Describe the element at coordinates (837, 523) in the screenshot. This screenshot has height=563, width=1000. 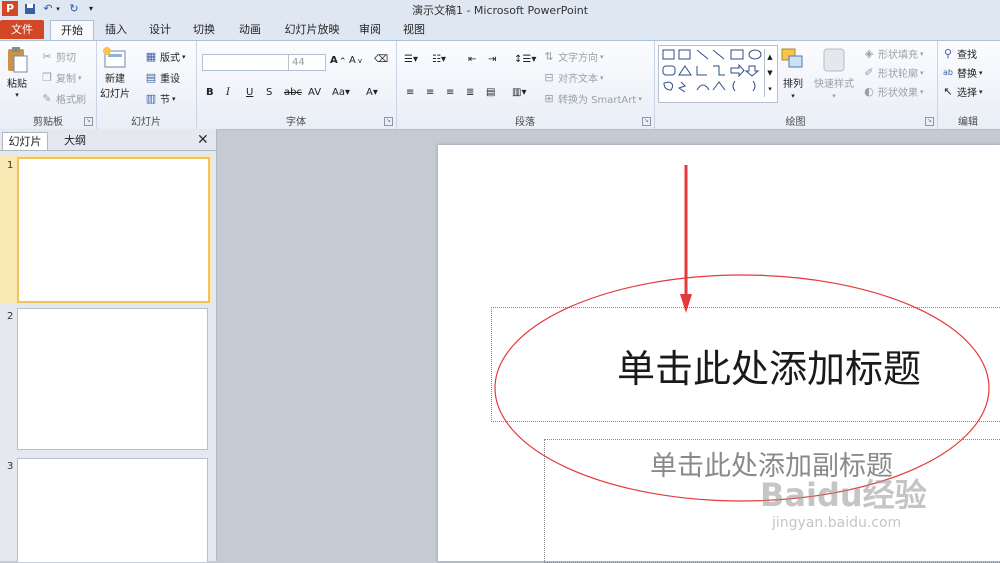
I see `baidu-watermark-url: jingyan.baidu.com` at that location.